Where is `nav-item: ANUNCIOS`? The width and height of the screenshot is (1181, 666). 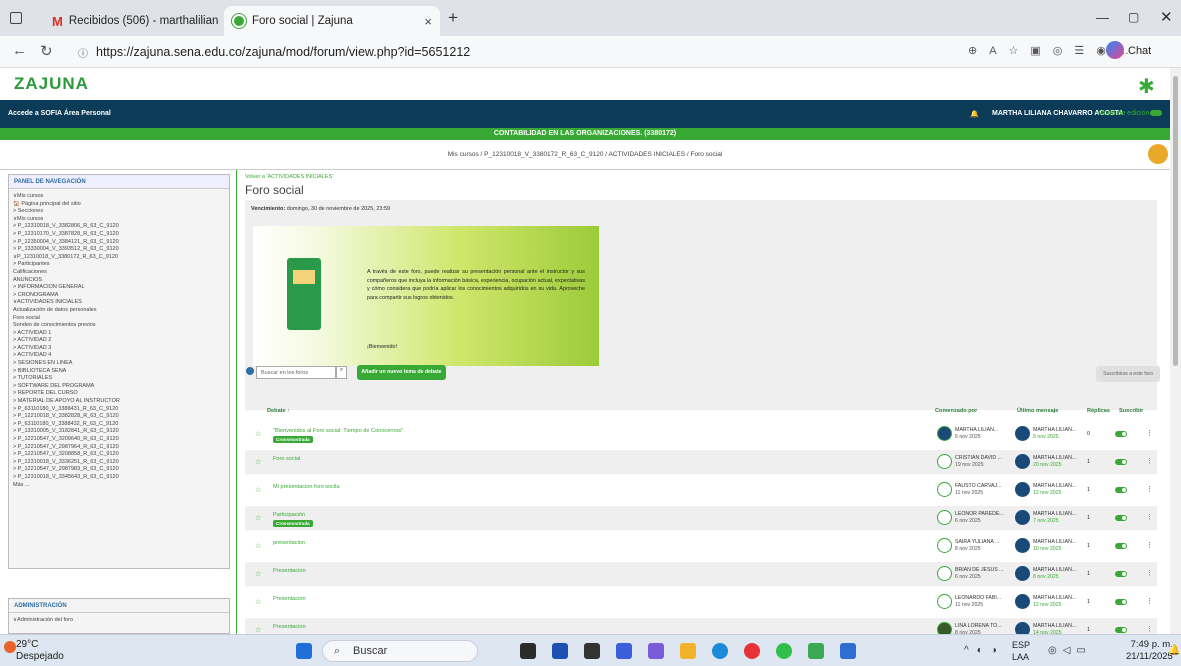 nav-item: ANUNCIOS is located at coordinates (121, 281).